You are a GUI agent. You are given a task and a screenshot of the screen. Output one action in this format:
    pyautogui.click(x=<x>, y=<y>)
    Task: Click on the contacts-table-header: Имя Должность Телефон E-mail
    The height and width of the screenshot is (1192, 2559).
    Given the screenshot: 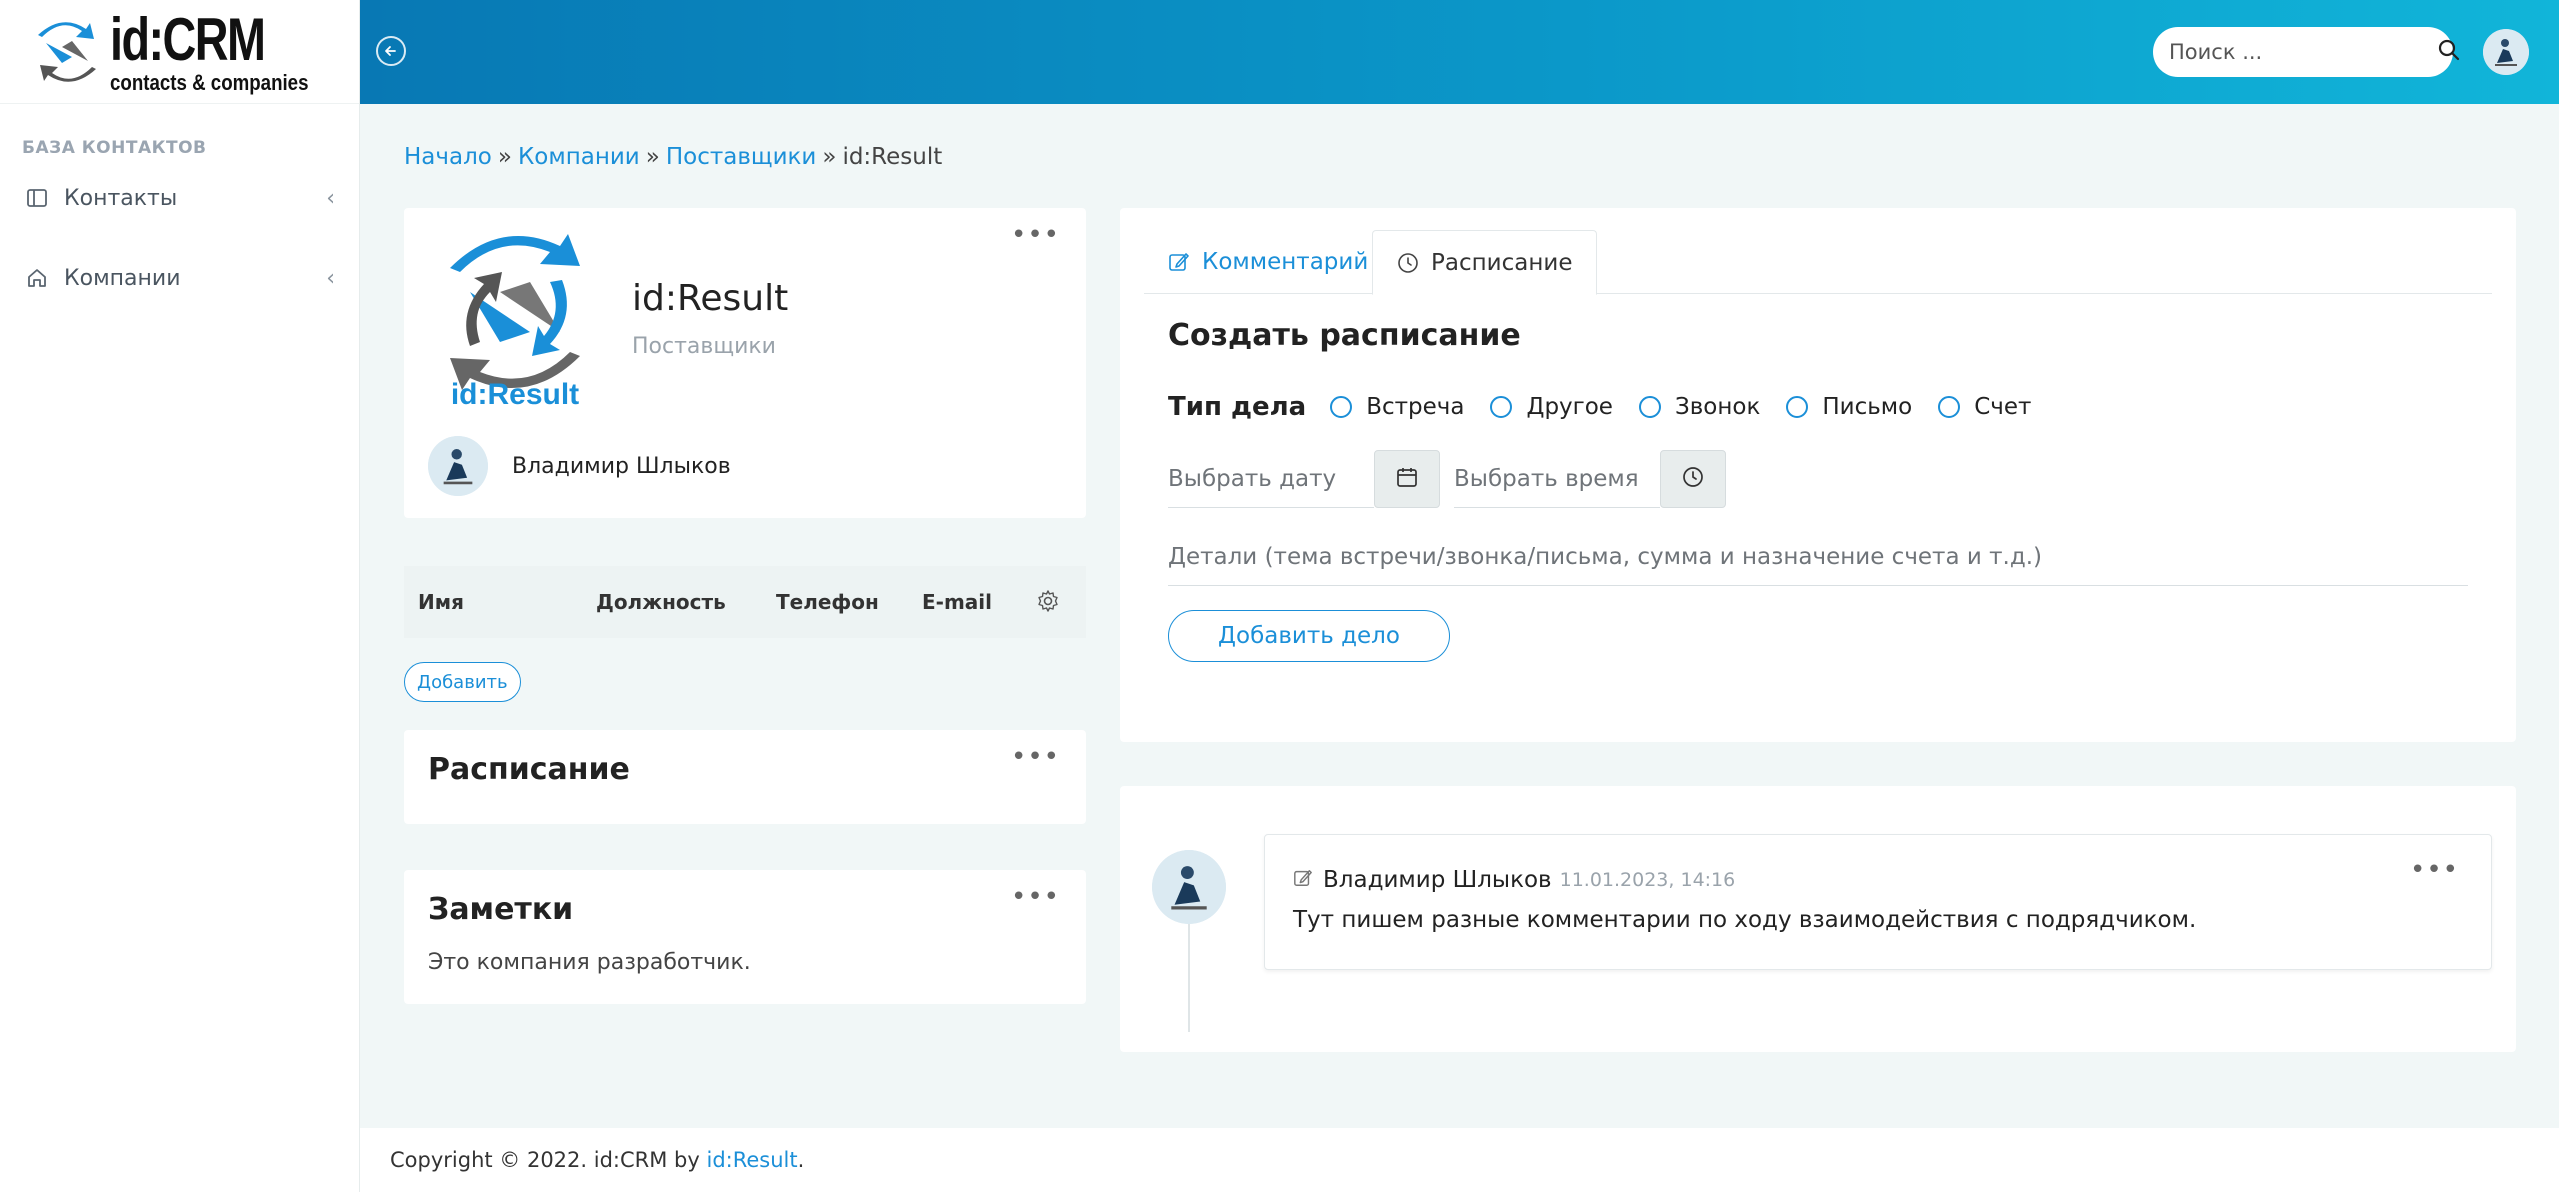 What is the action you would take?
    pyautogui.click(x=745, y=602)
    